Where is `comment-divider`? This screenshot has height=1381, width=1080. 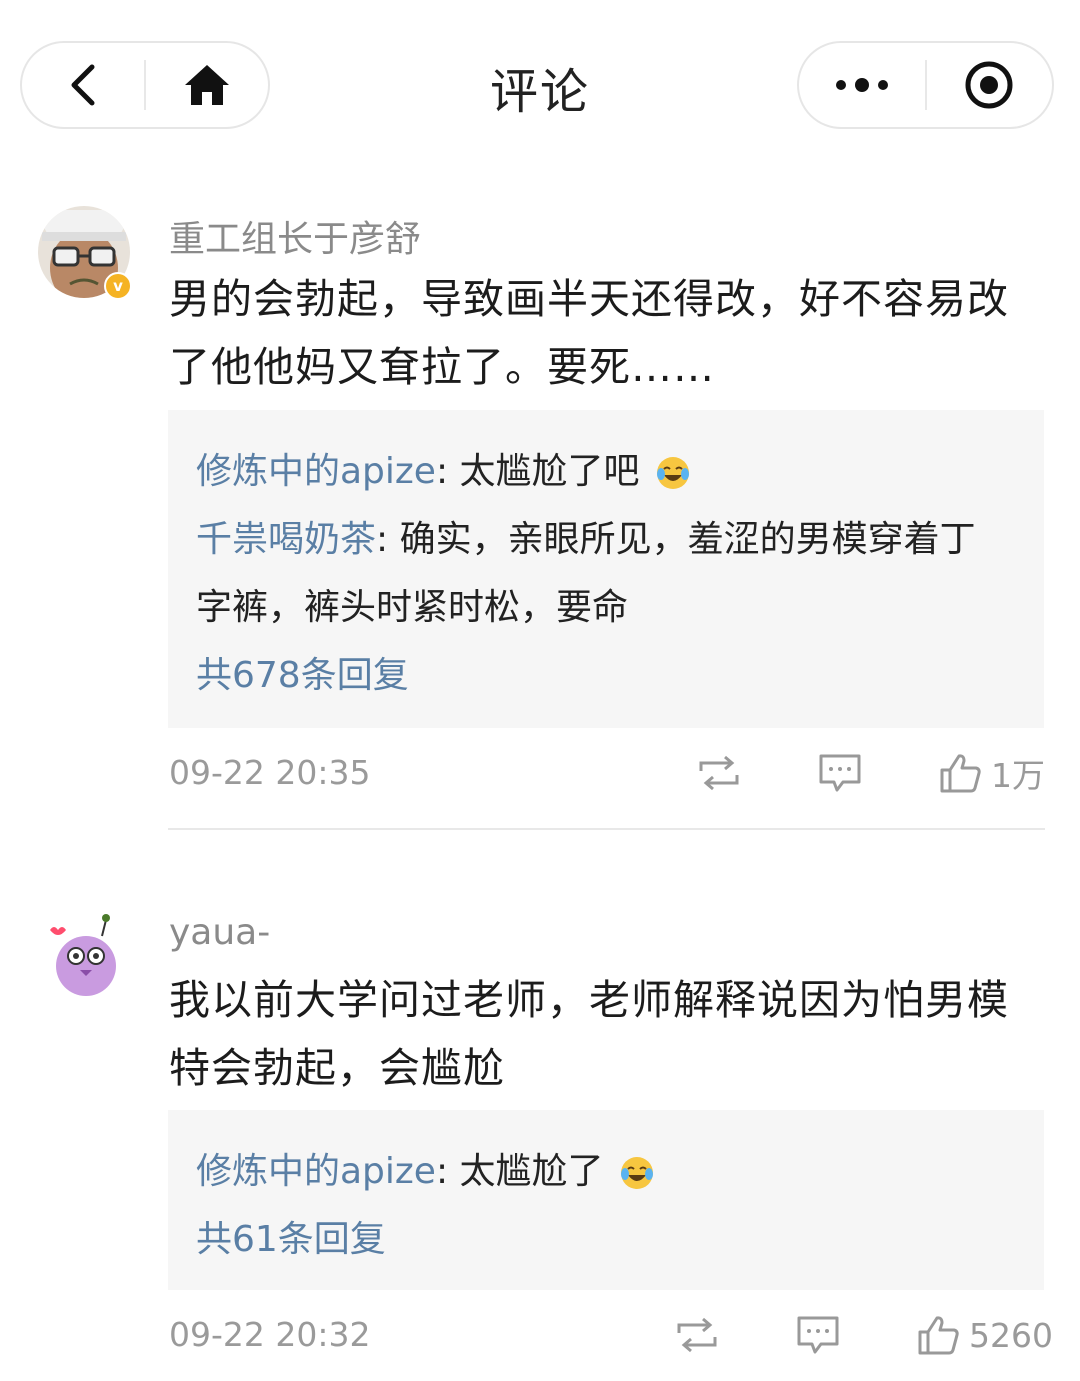 comment-divider is located at coordinates (606, 829).